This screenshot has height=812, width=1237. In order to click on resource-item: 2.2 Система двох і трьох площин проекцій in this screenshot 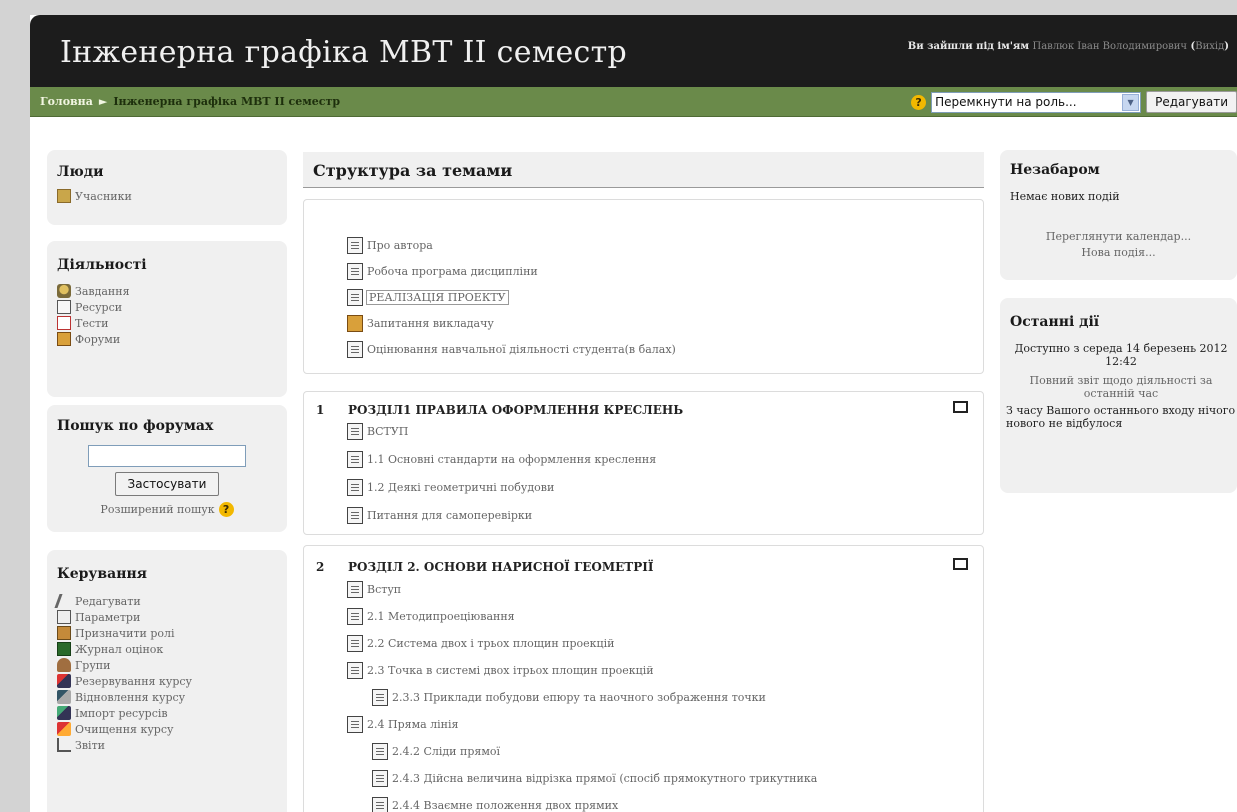, I will do `click(480, 643)`.